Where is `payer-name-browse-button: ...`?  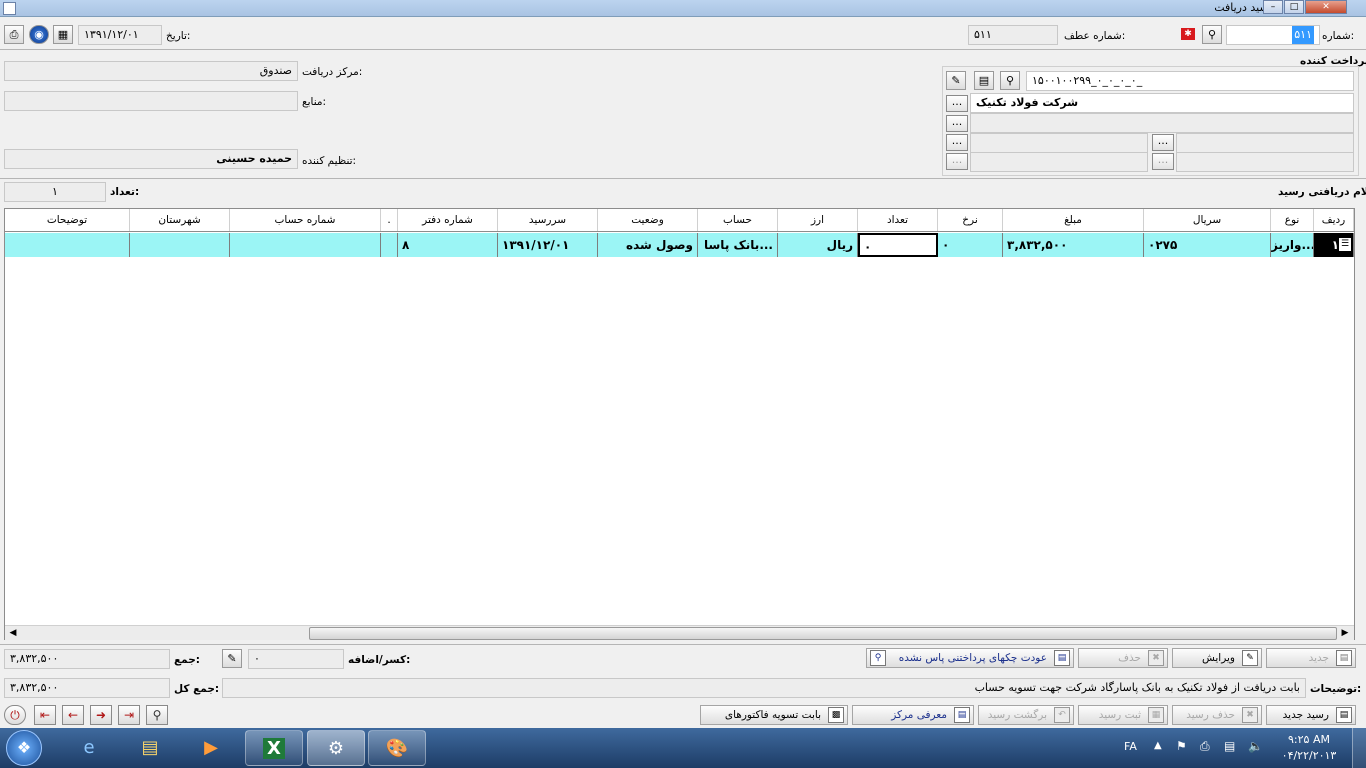
payer-name-browse-button: ... is located at coordinates (957, 103).